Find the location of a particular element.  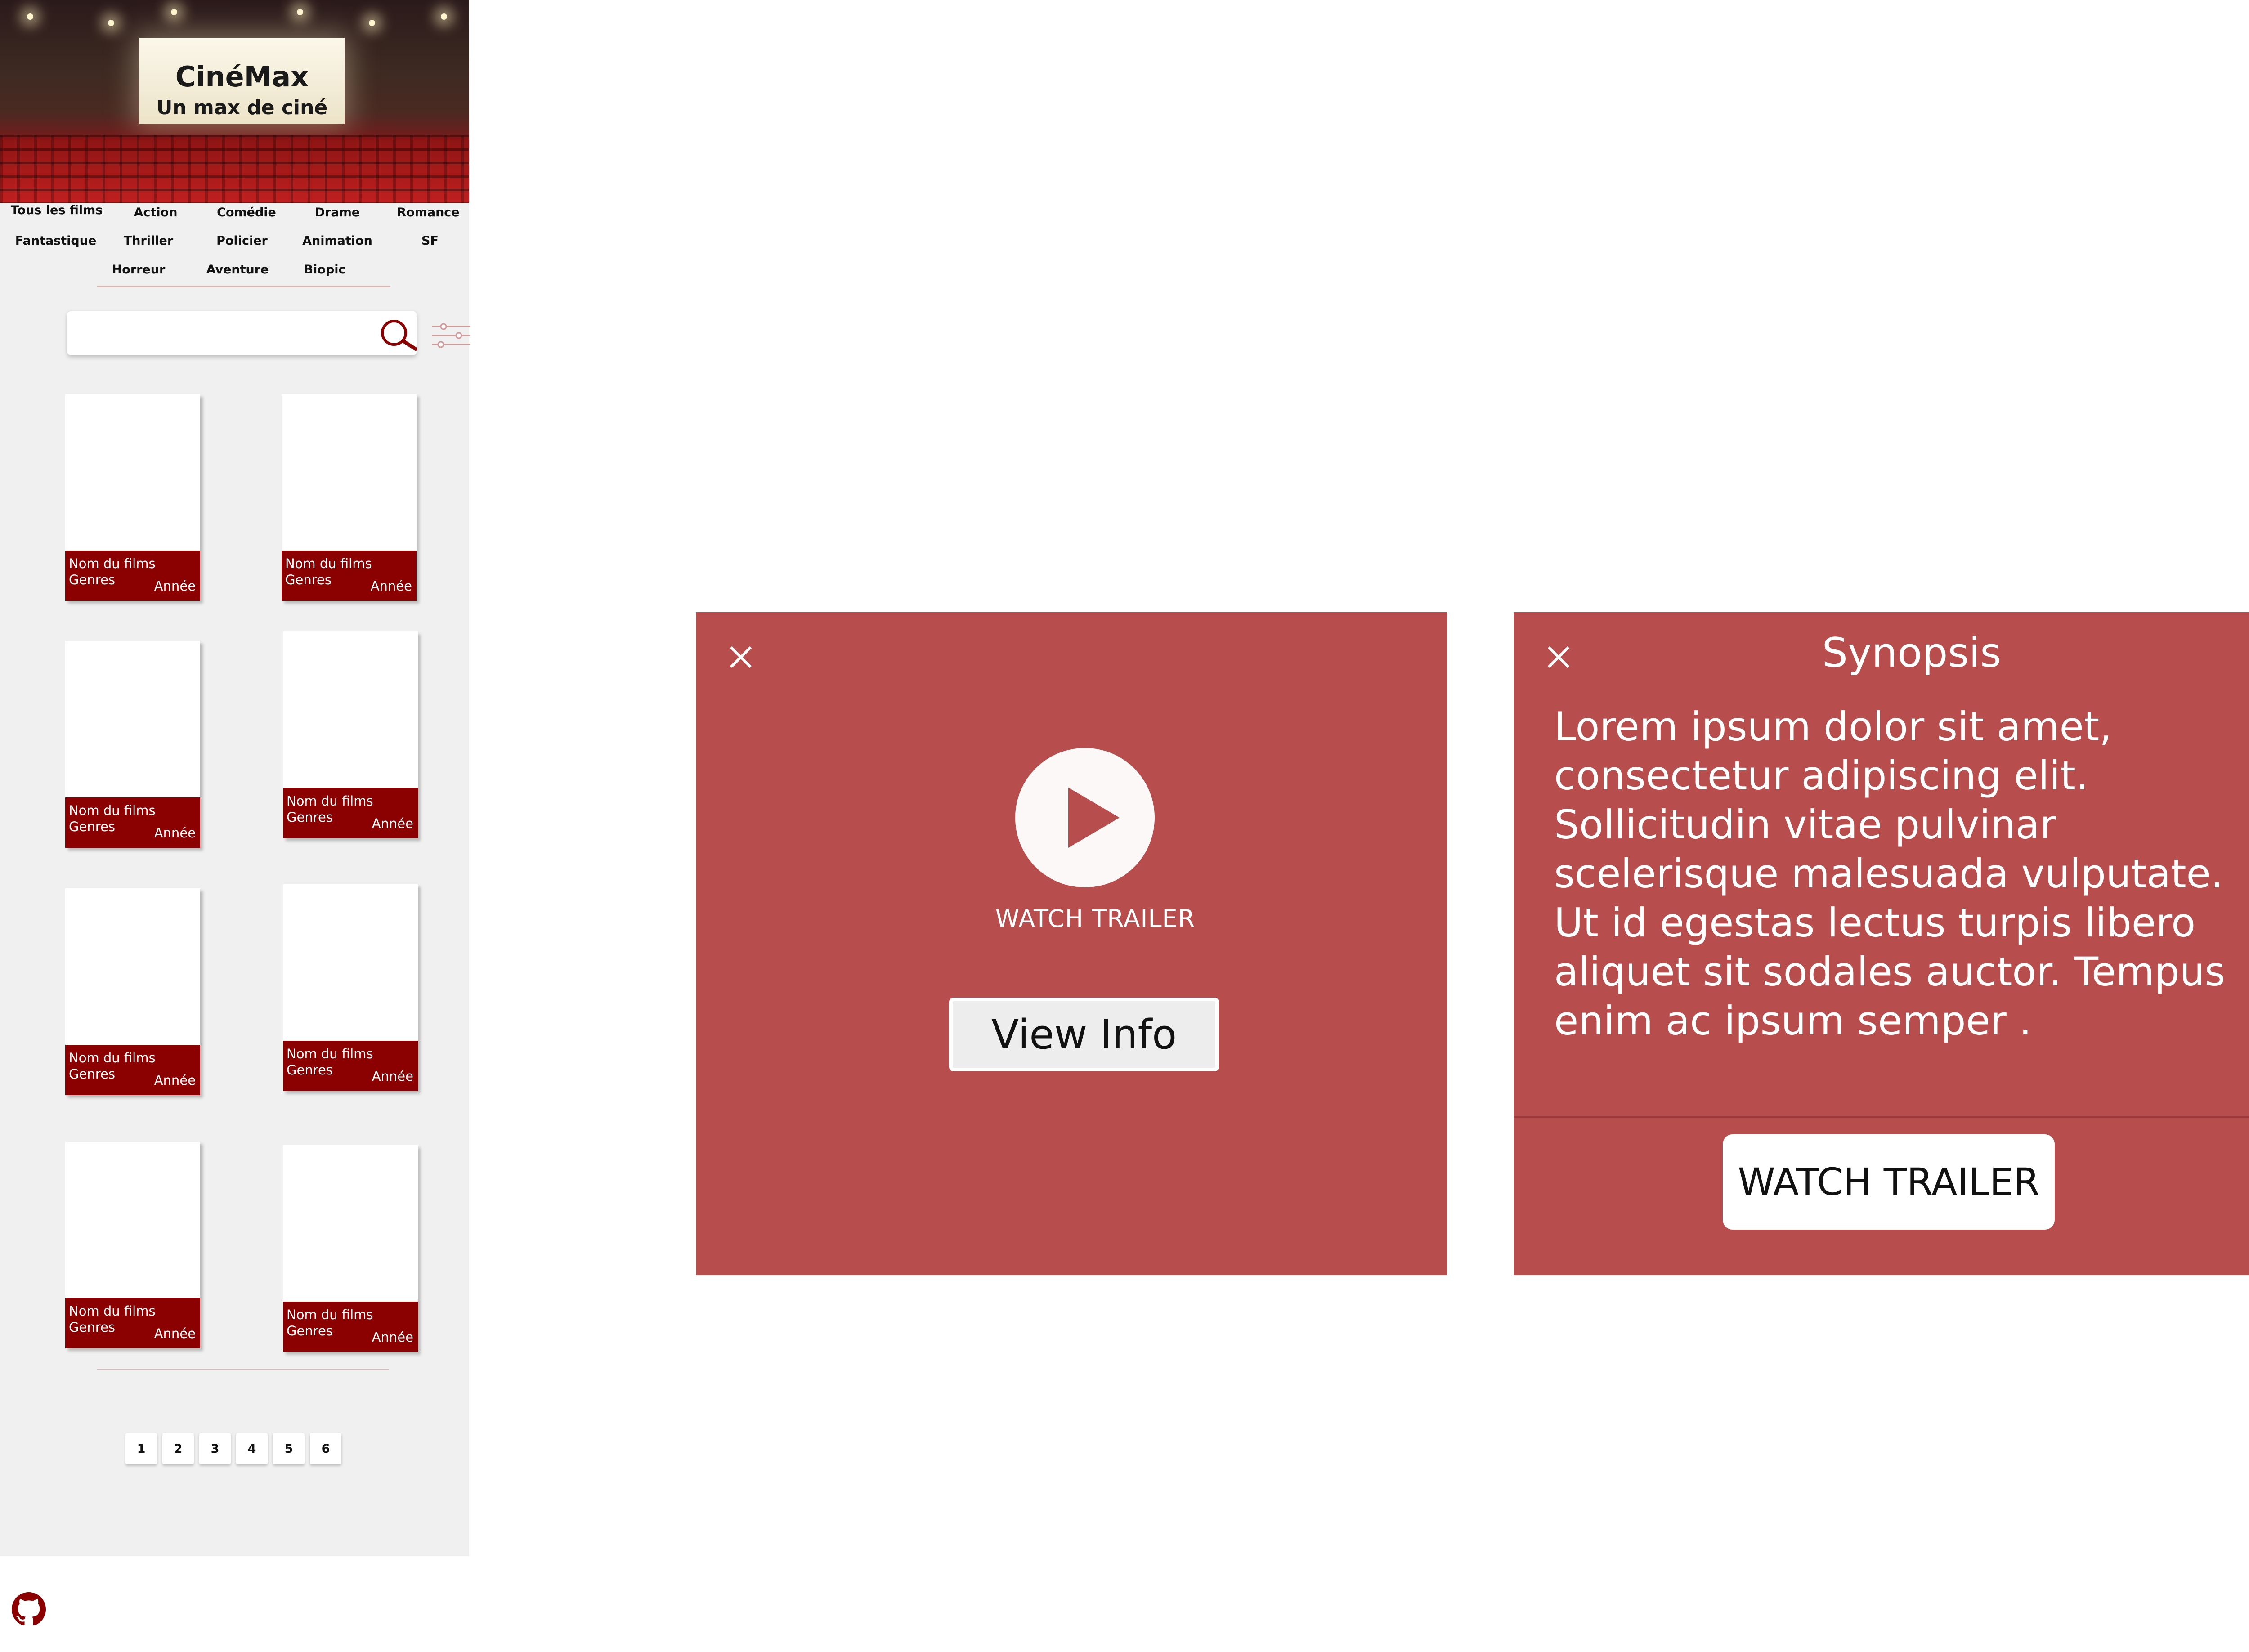

genre-all: Tous les films is located at coordinates (57, 210).